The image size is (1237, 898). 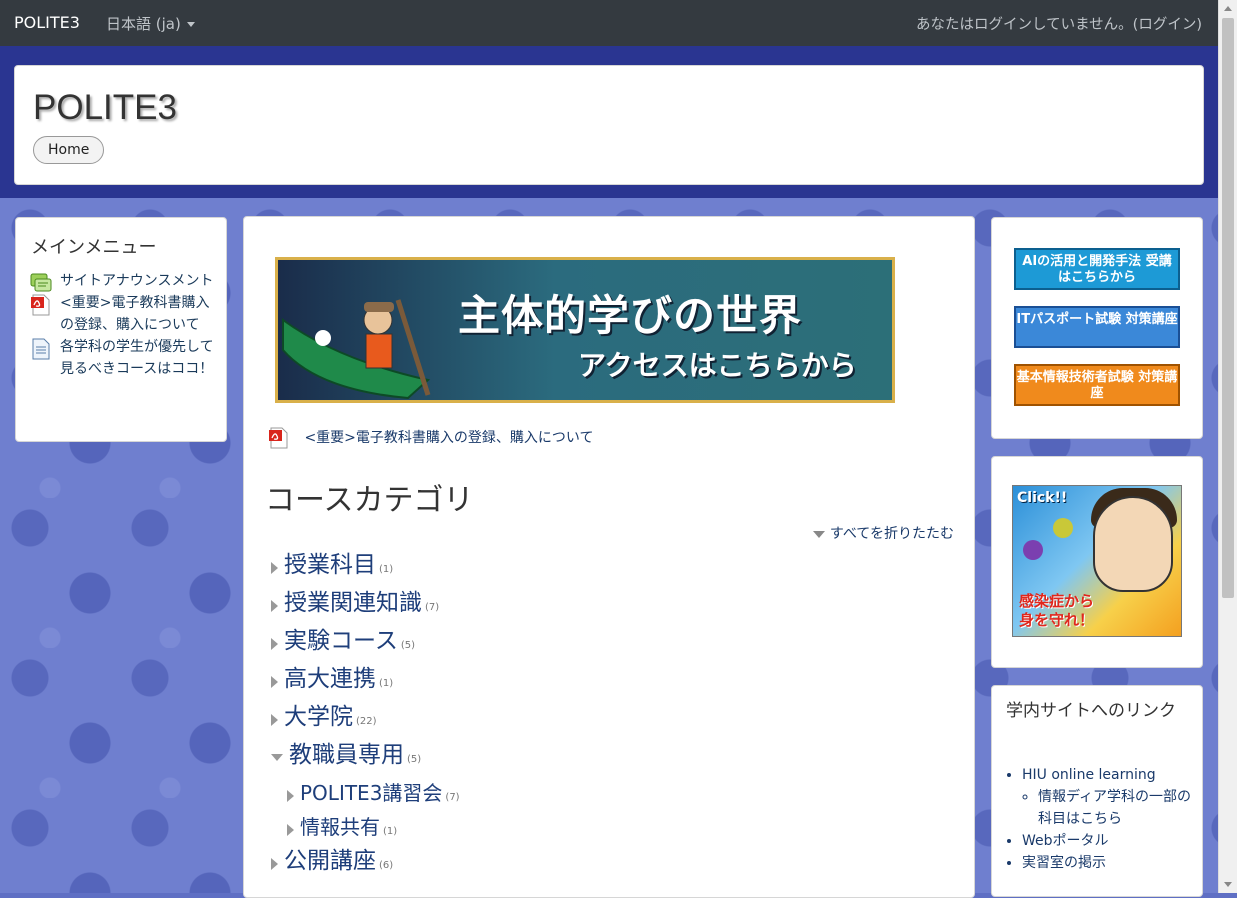 What do you see at coordinates (1228, 884) in the screenshot?
I see `scroll-down-icon` at bounding box center [1228, 884].